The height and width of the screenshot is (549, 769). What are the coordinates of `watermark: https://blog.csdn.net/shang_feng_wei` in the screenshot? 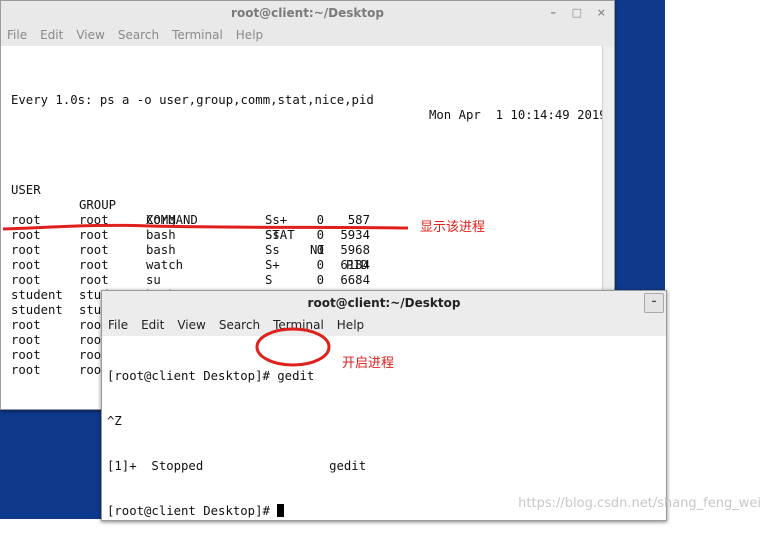 It's located at (639, 503).